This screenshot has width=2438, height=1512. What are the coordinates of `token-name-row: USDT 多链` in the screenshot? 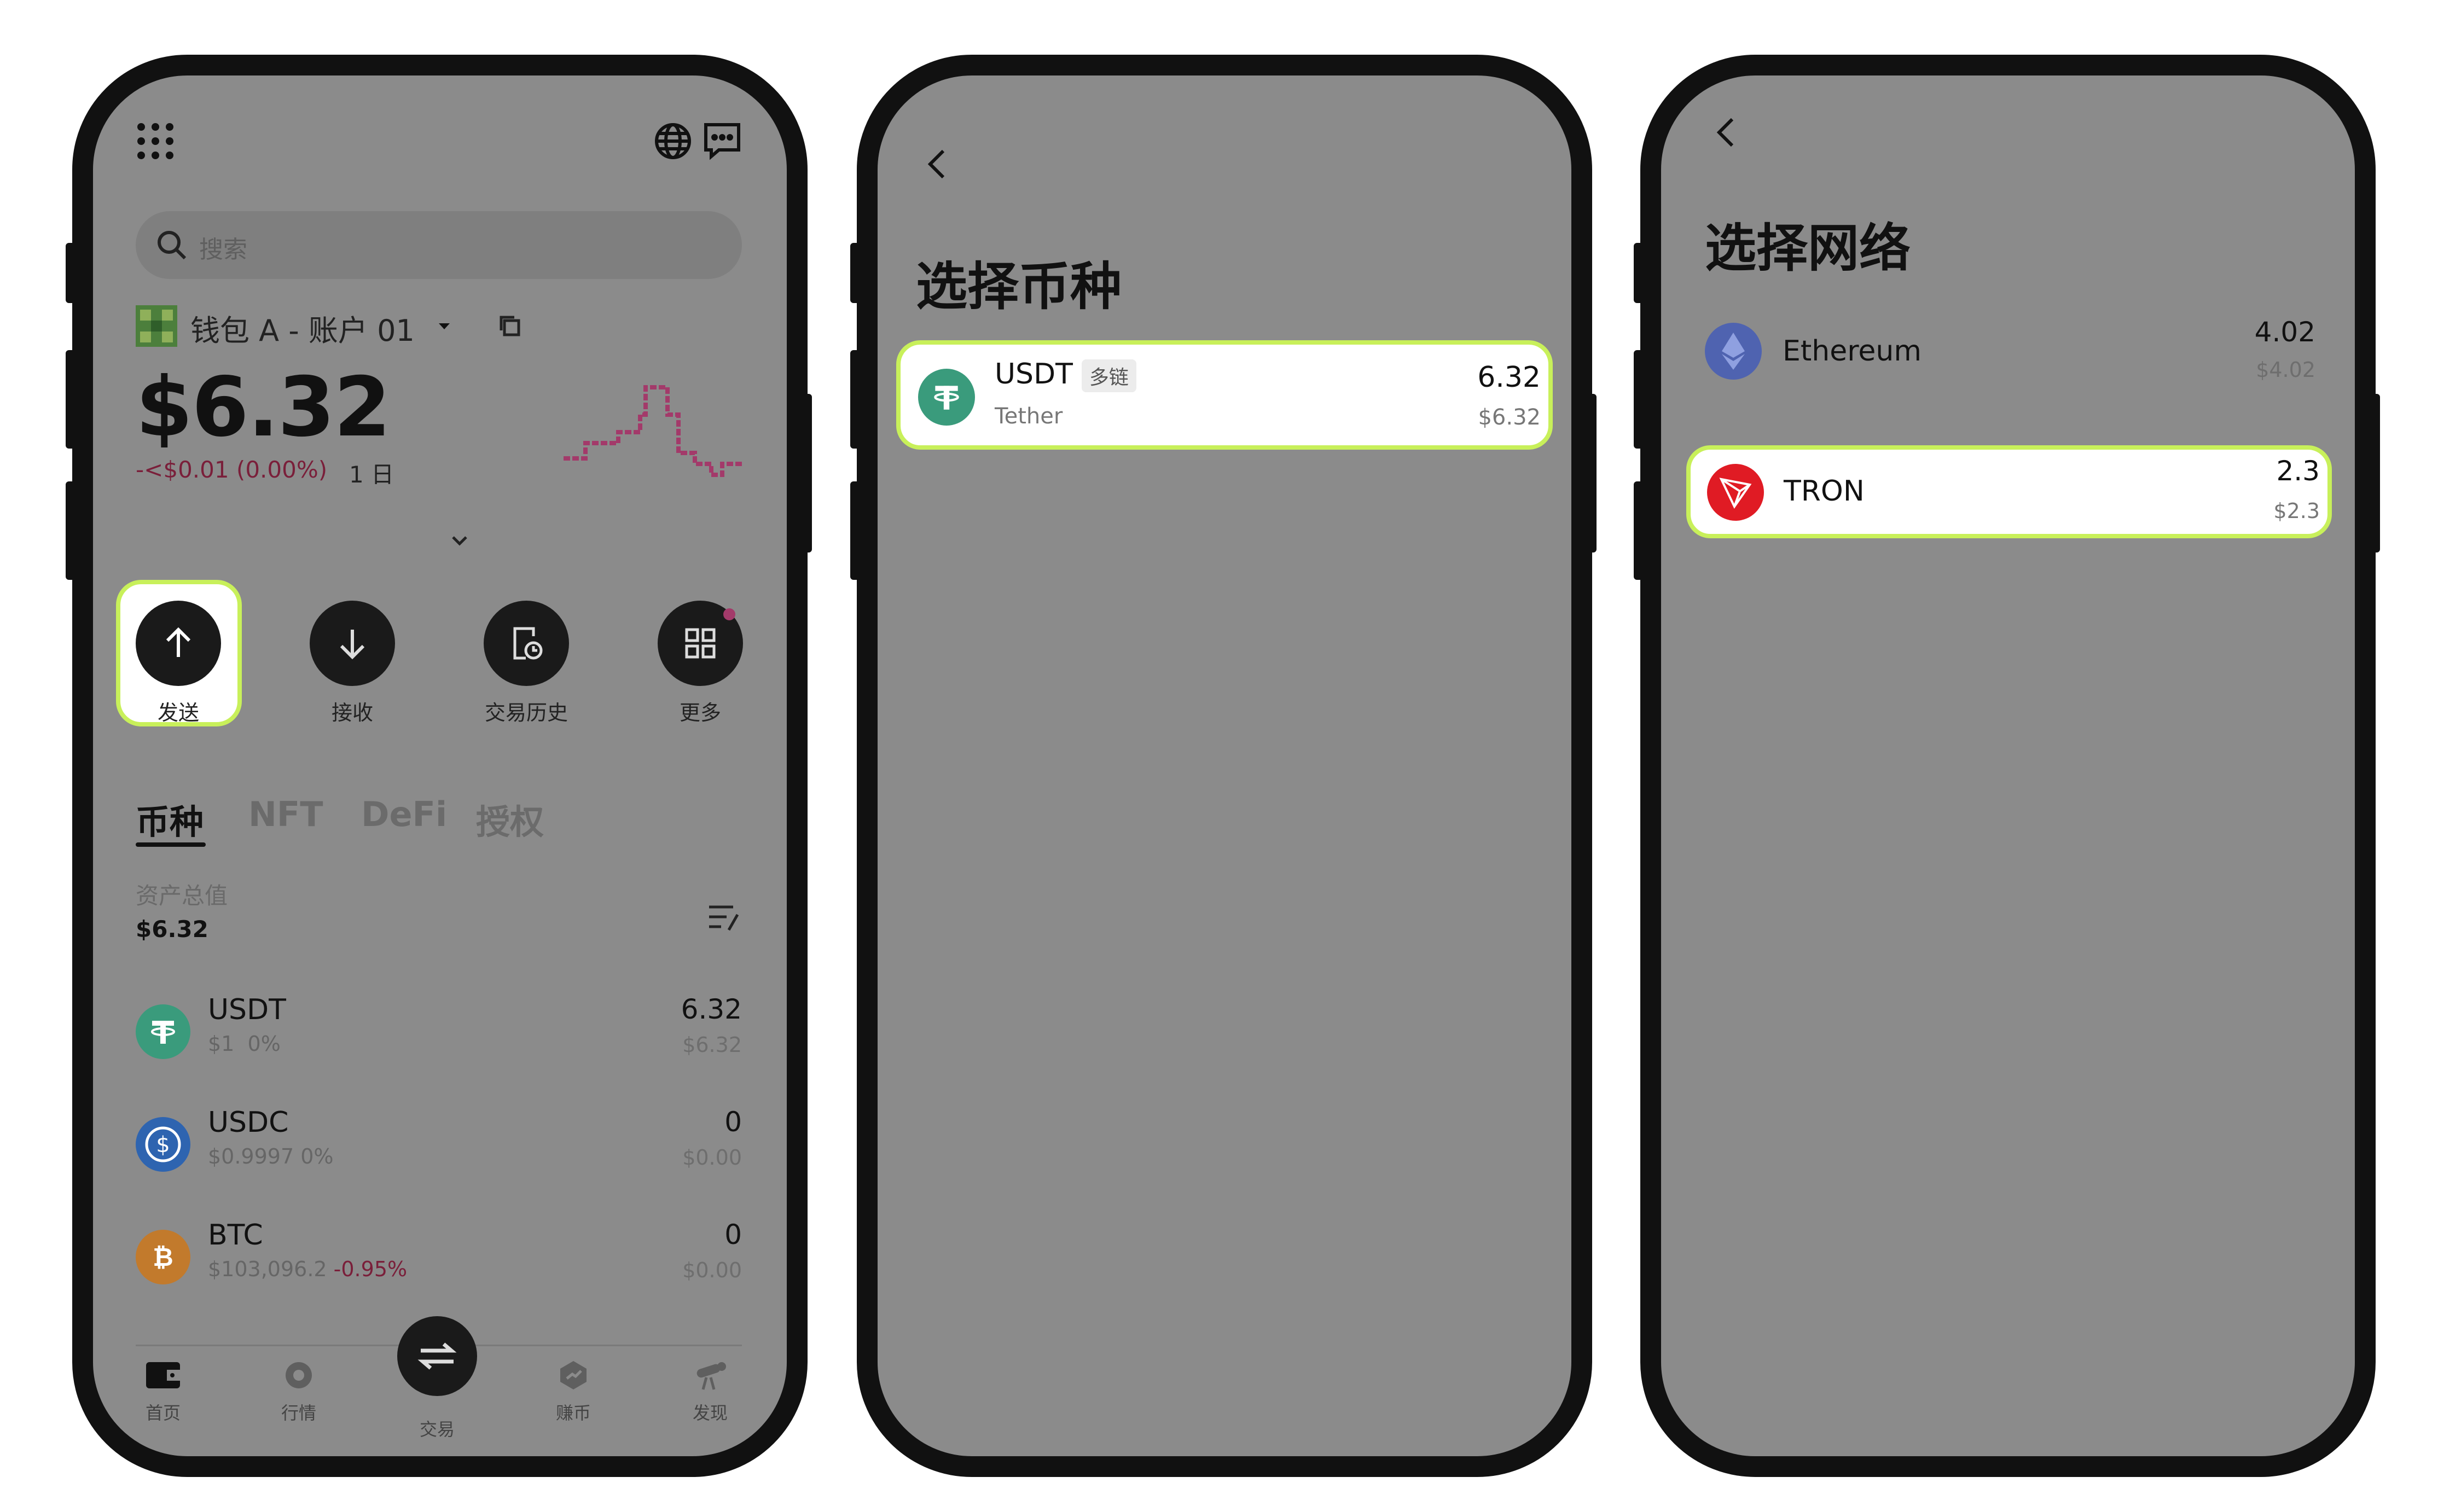 It's located at (1065, 375).